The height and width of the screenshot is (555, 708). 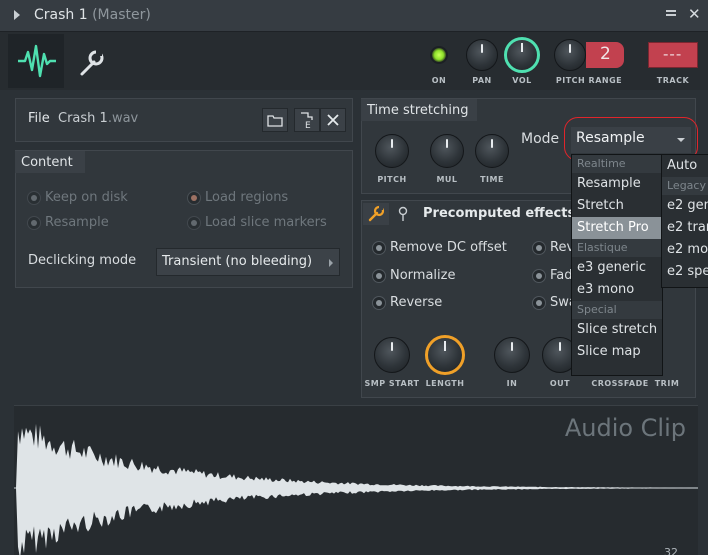 I want to click on out-label: OUT, so click(x=560, y=383).